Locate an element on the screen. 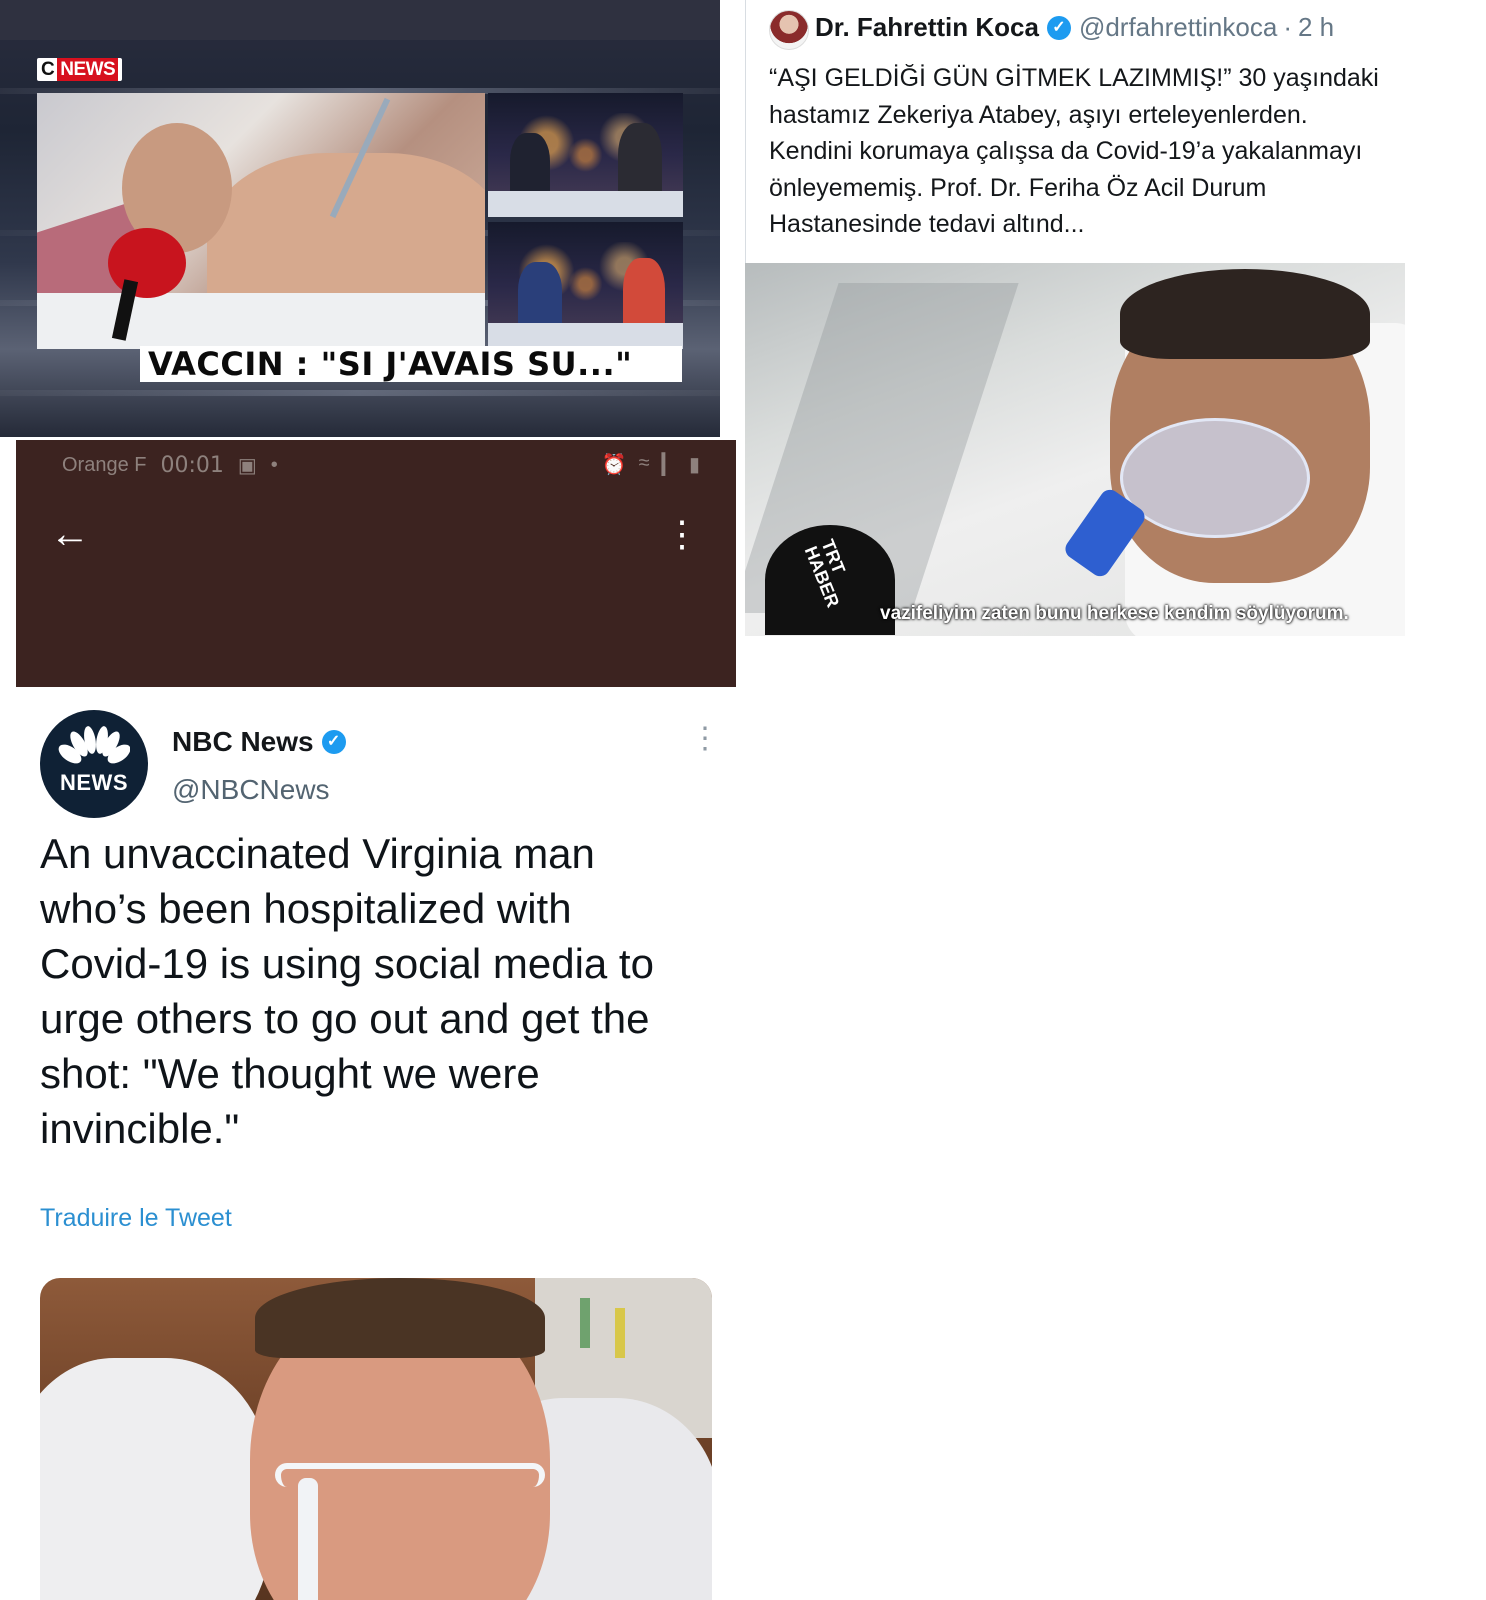 The image size is (1486, 1600). carrier-label: Orange F is located at coordinates (104, 464).